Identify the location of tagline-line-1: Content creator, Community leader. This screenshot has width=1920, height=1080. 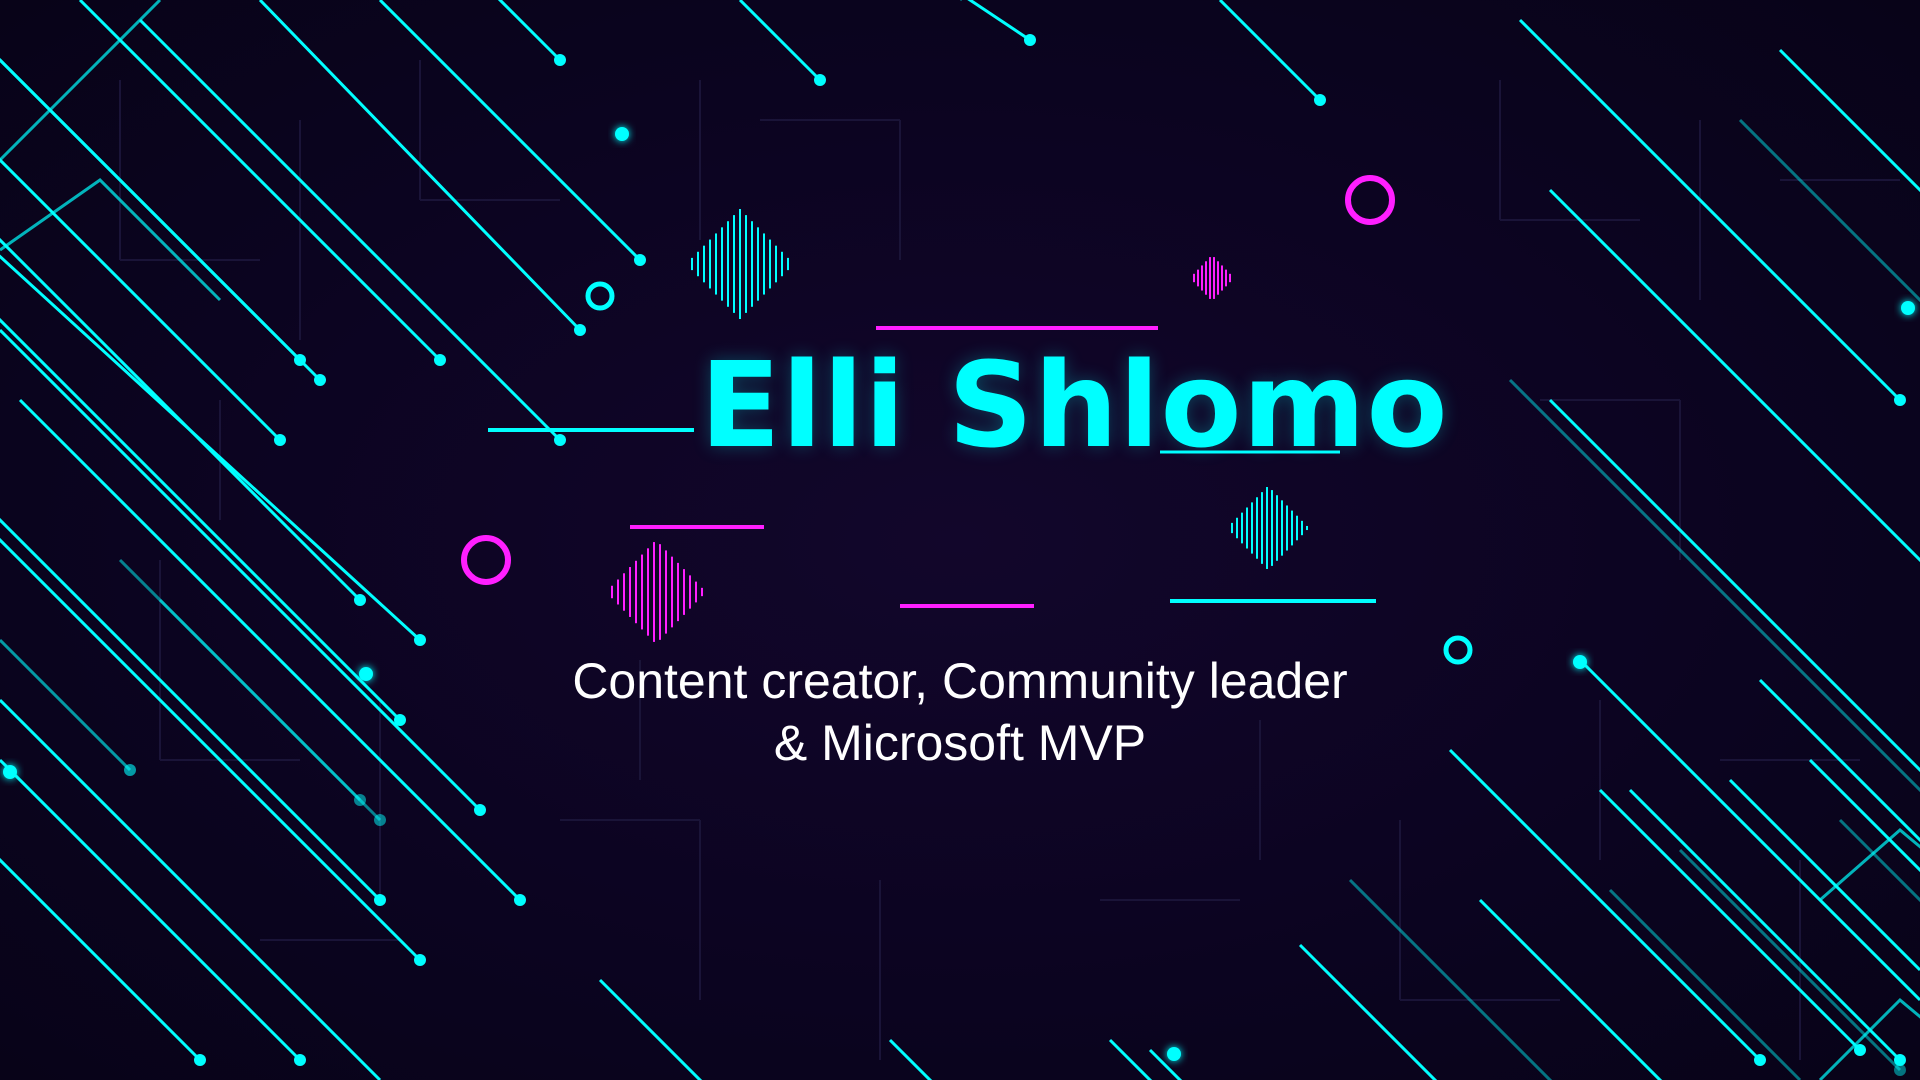
(960, 681).